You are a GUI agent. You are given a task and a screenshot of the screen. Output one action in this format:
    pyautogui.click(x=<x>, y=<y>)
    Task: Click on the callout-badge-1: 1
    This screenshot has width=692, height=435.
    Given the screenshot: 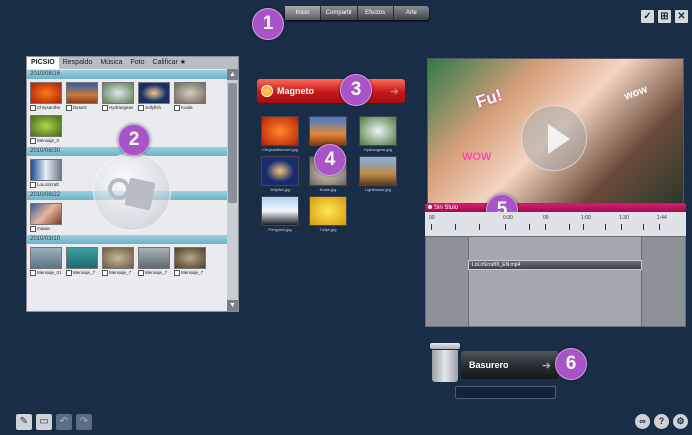 What is the action you would take?
    pyautogui.click(x=268, y=24)
    